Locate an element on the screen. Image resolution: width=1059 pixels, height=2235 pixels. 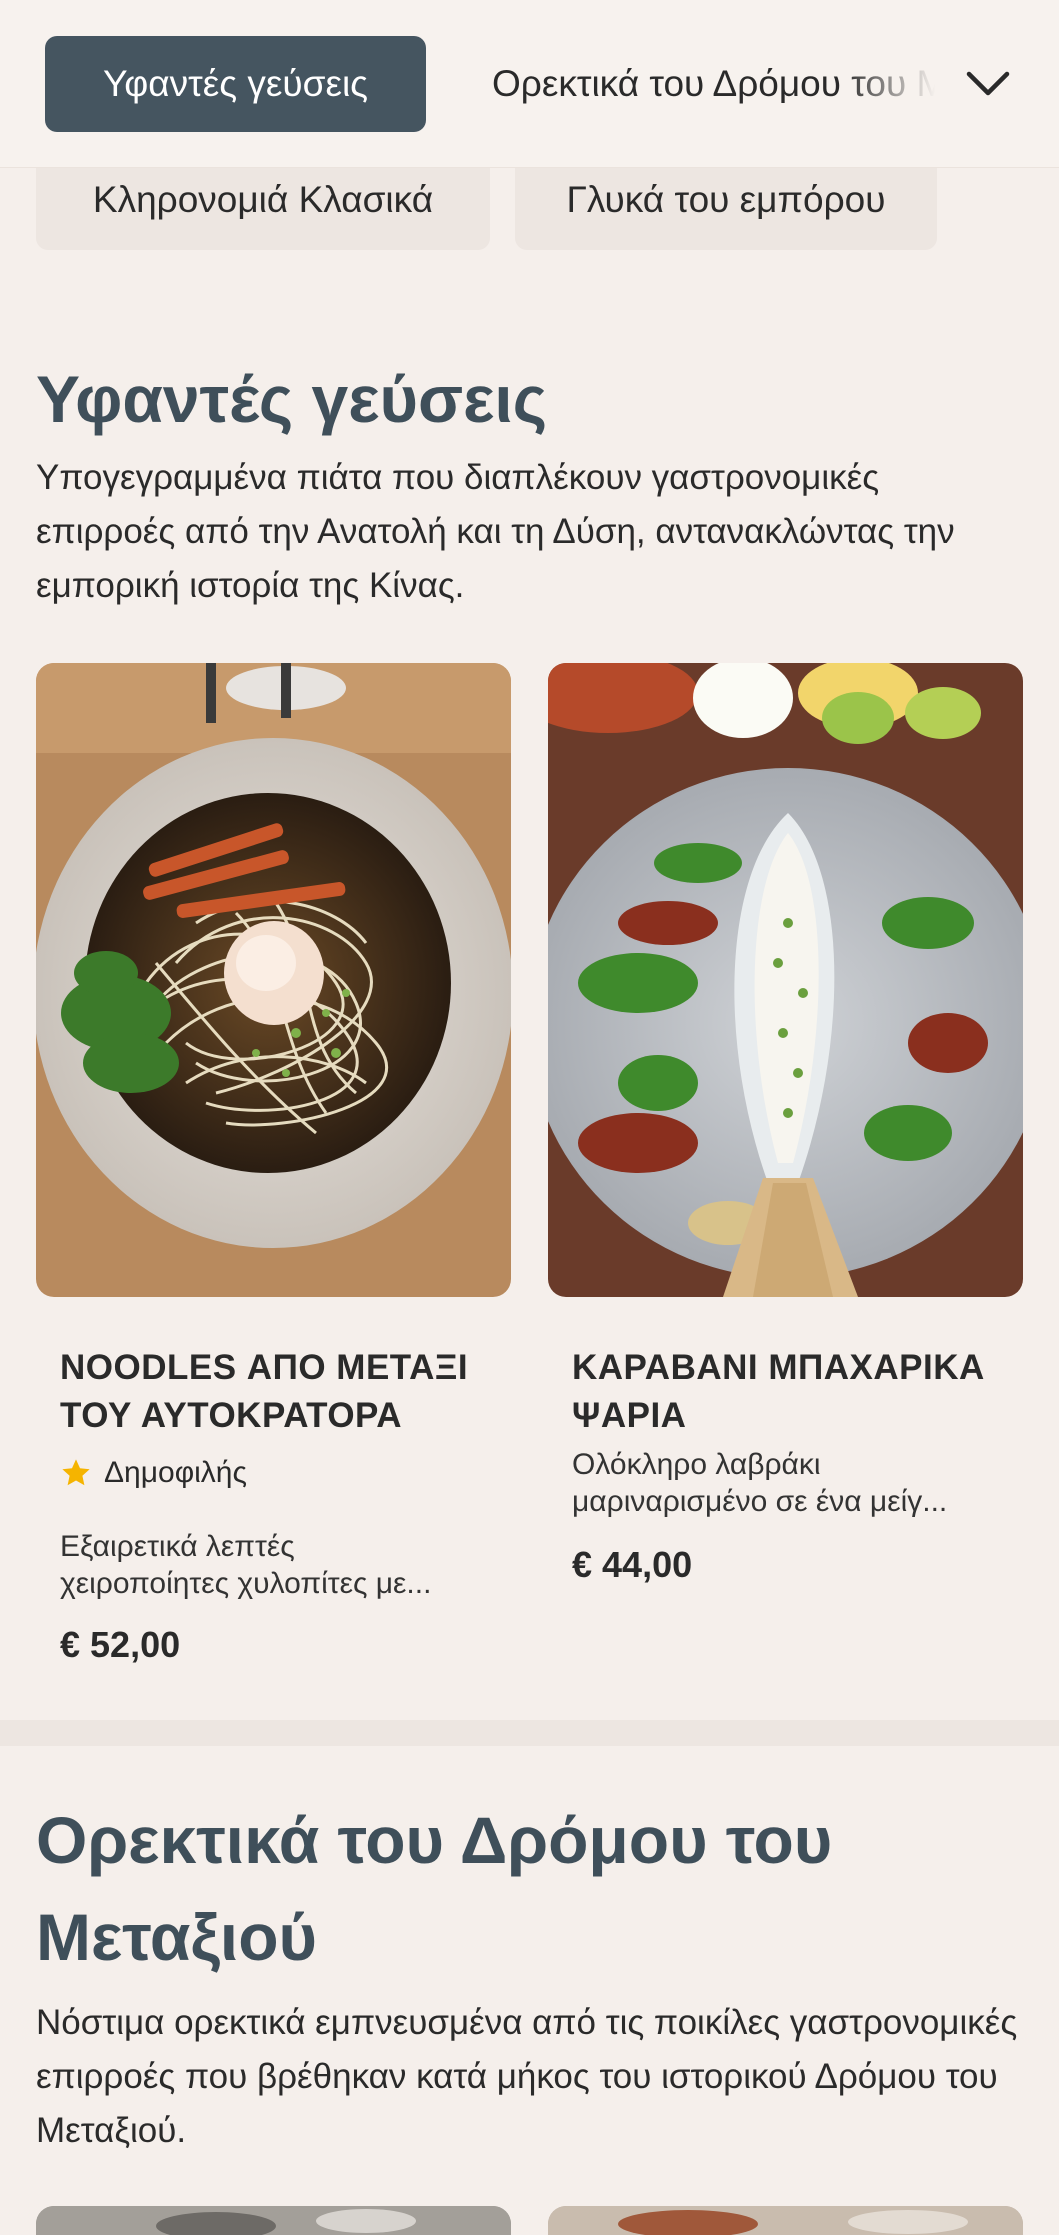
chevron-down-icon is located at coordinates (988, 84).